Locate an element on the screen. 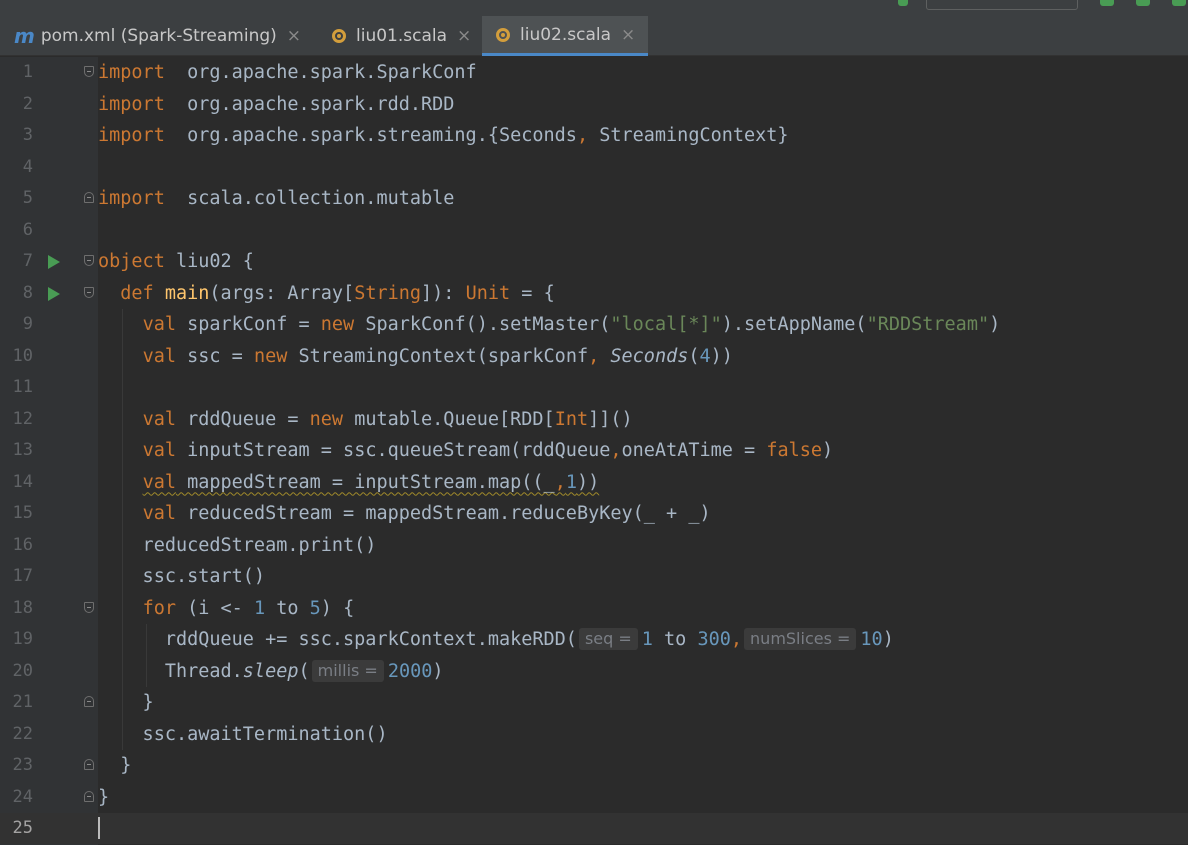 Image resolution: width=1188 pixels, height=845 pixels. code-line: 6 is located at coordinates (594, 230).